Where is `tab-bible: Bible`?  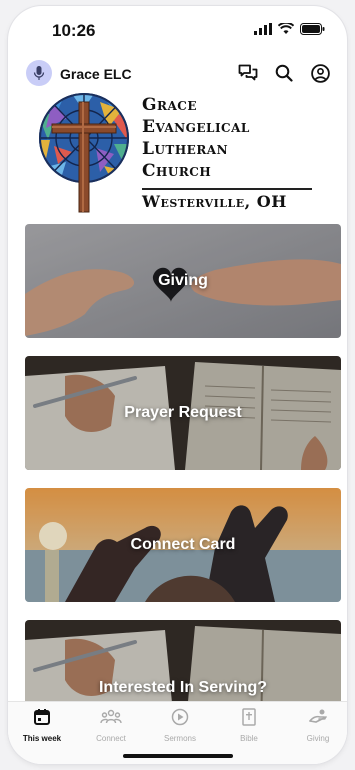
tab-bible: Bible is located at coordinates (249, 725).